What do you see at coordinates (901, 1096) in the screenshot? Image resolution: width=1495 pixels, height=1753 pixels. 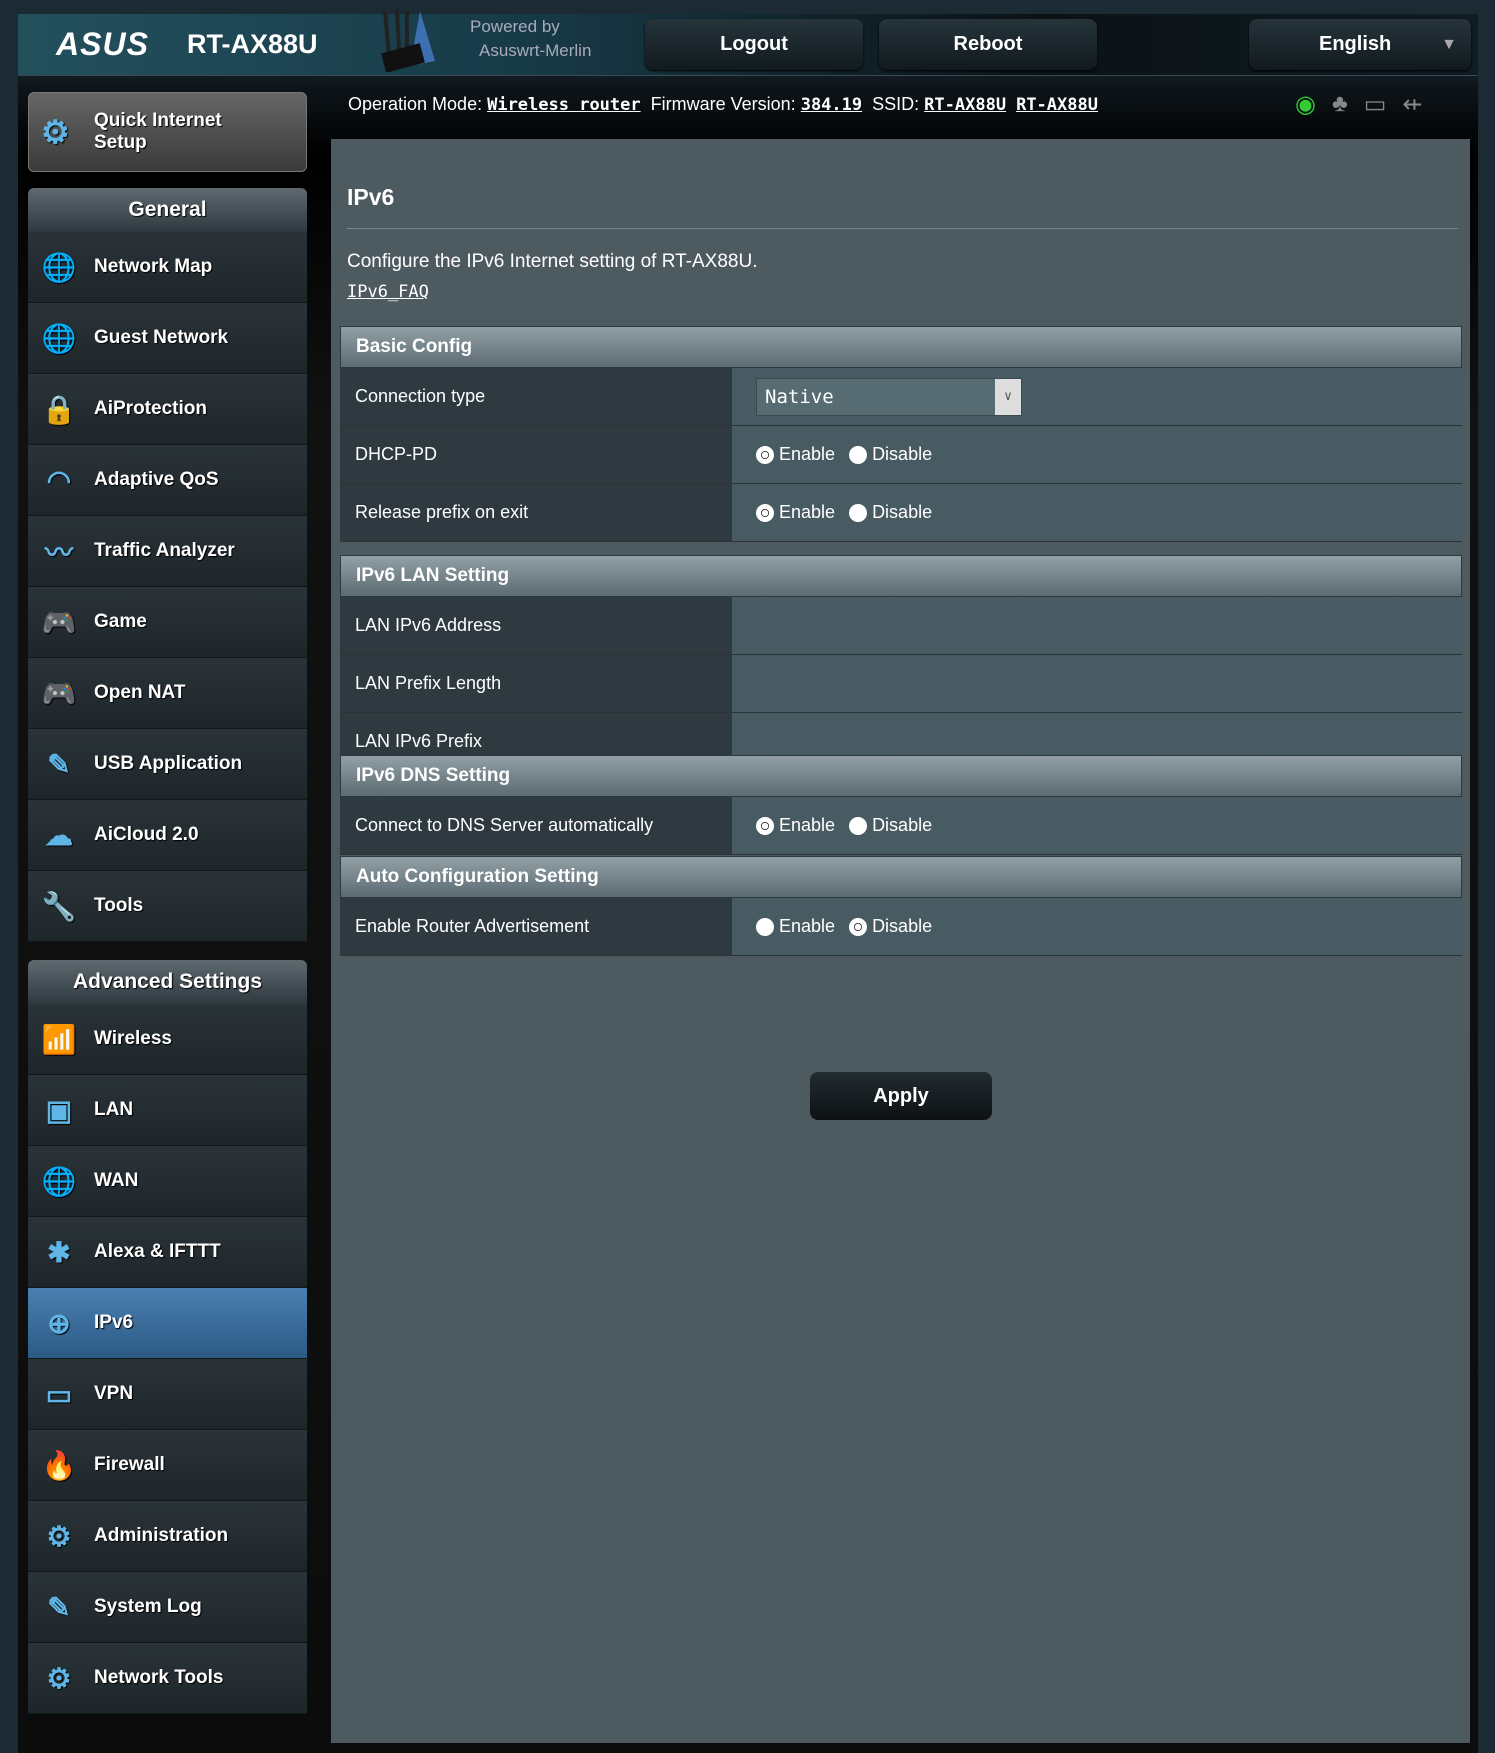 I see `apply-button: Apply` at bounding box center [901, 1096].